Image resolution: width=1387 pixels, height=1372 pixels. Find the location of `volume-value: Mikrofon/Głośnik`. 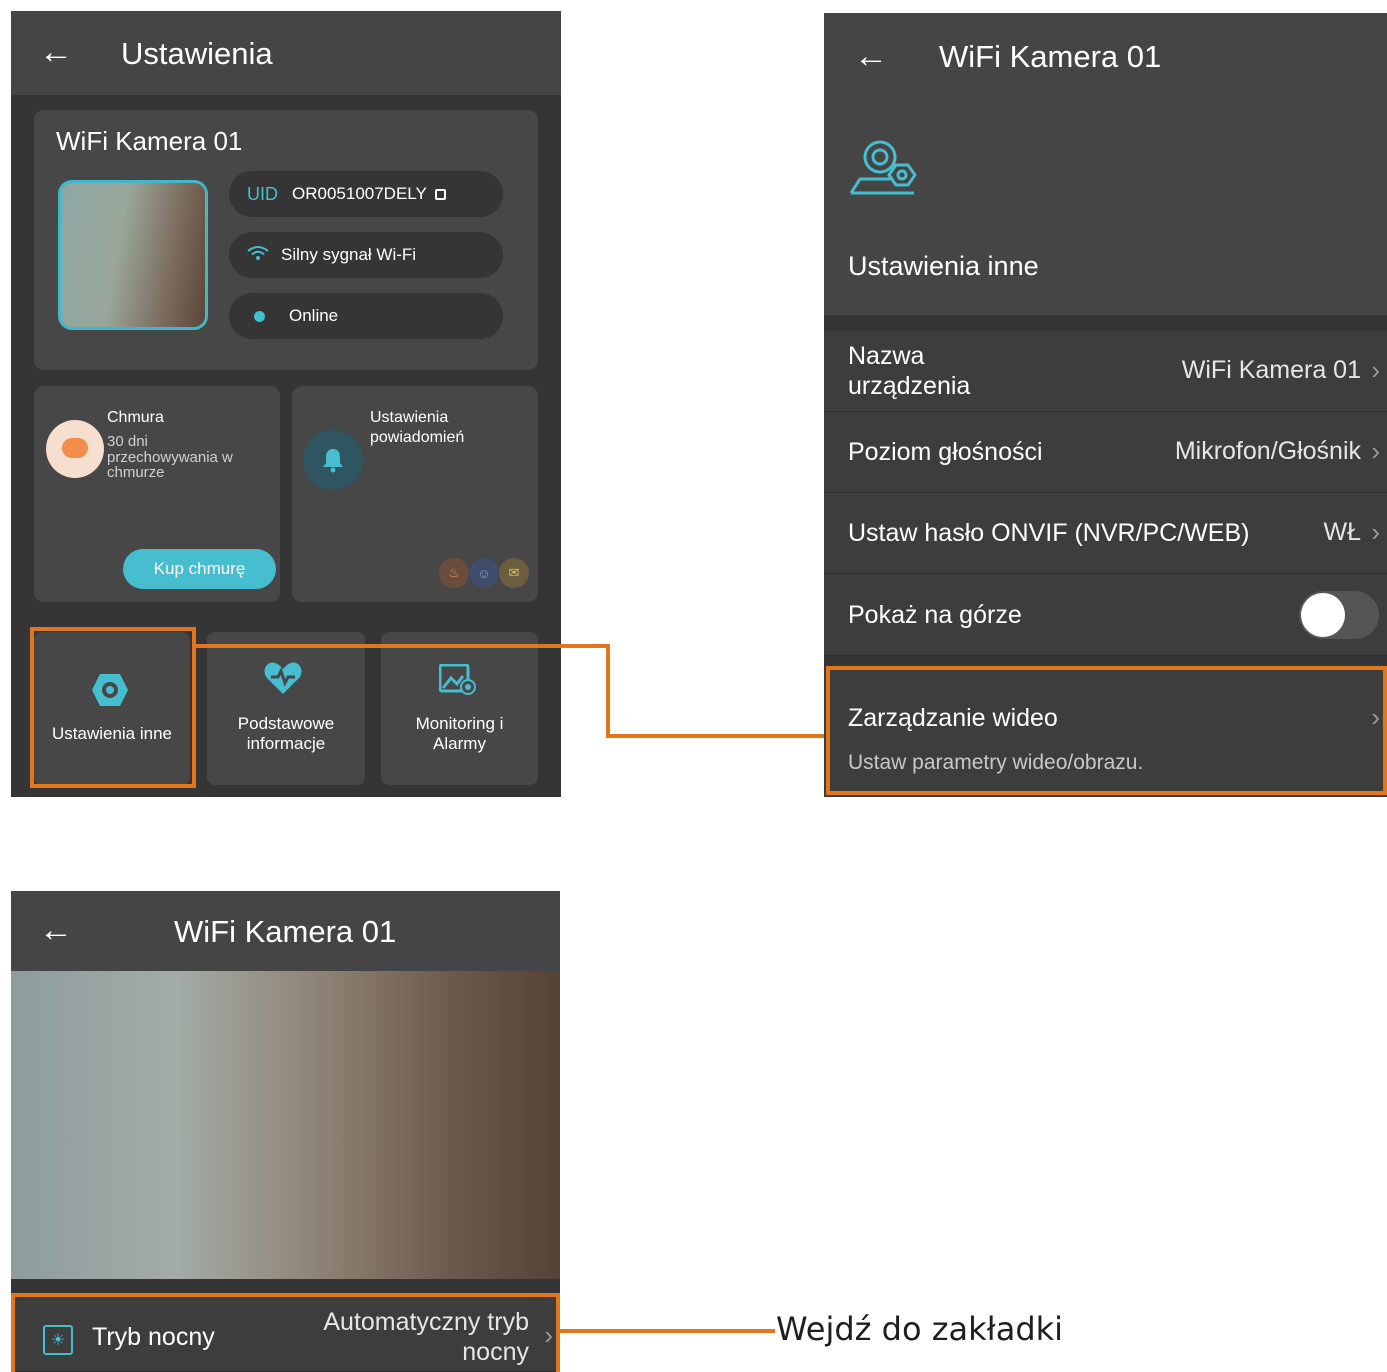

volume-value: Mikrofon/Głośnik is located at coordinates (1267, 451).